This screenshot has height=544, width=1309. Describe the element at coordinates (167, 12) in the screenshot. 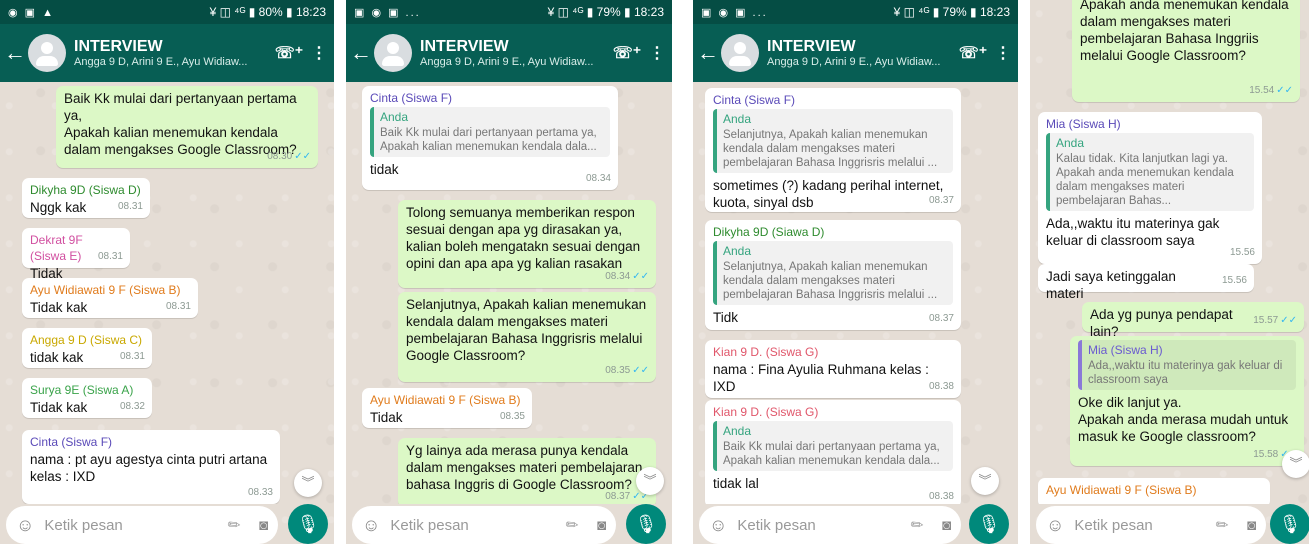

I see `status-bar: ◉ ▣ ▲ ¥ ◫ ⁴ᴳ ▮ 80% ▮ 18:23` at that location.